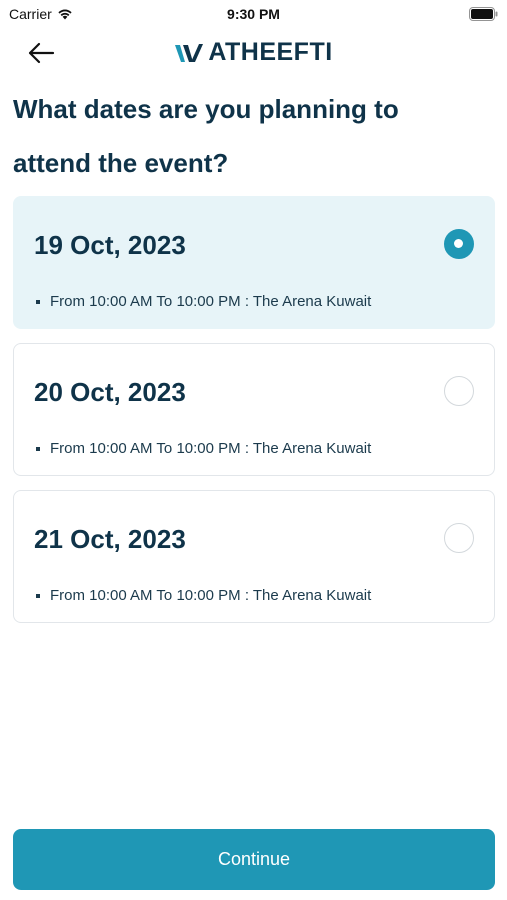 This screenshot has width=507, height=900. I want to click on logo-mark-icon, so click(189, 52).